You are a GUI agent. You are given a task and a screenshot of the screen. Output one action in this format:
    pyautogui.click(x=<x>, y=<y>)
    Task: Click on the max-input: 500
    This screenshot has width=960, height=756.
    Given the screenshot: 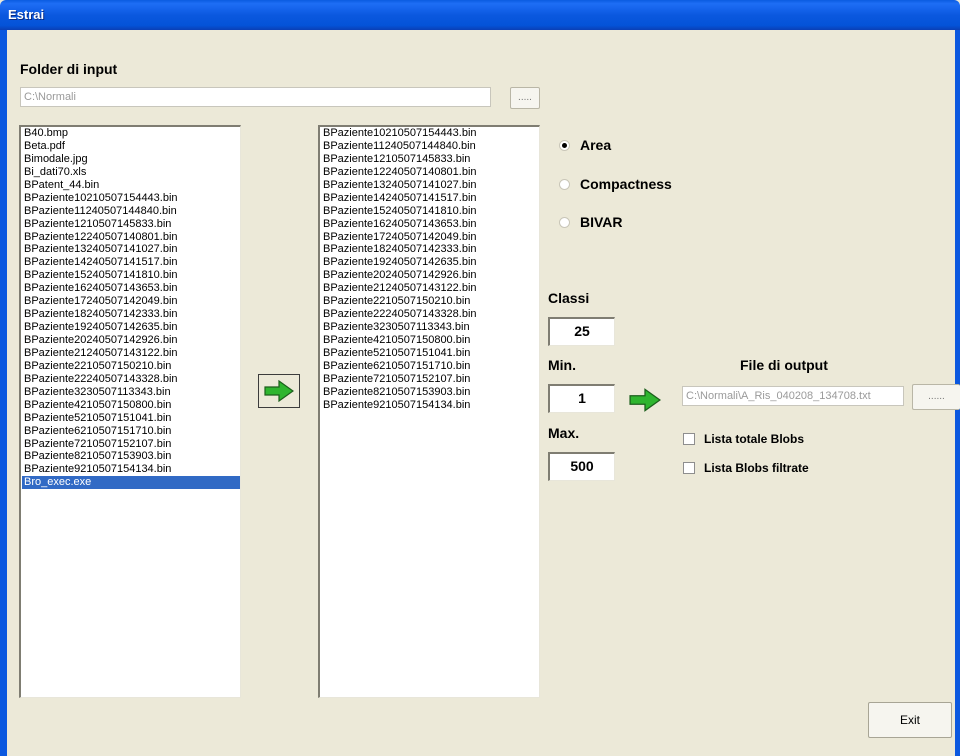 What is the action you would take?
    pyautogui.click(x=581, y=466)
    